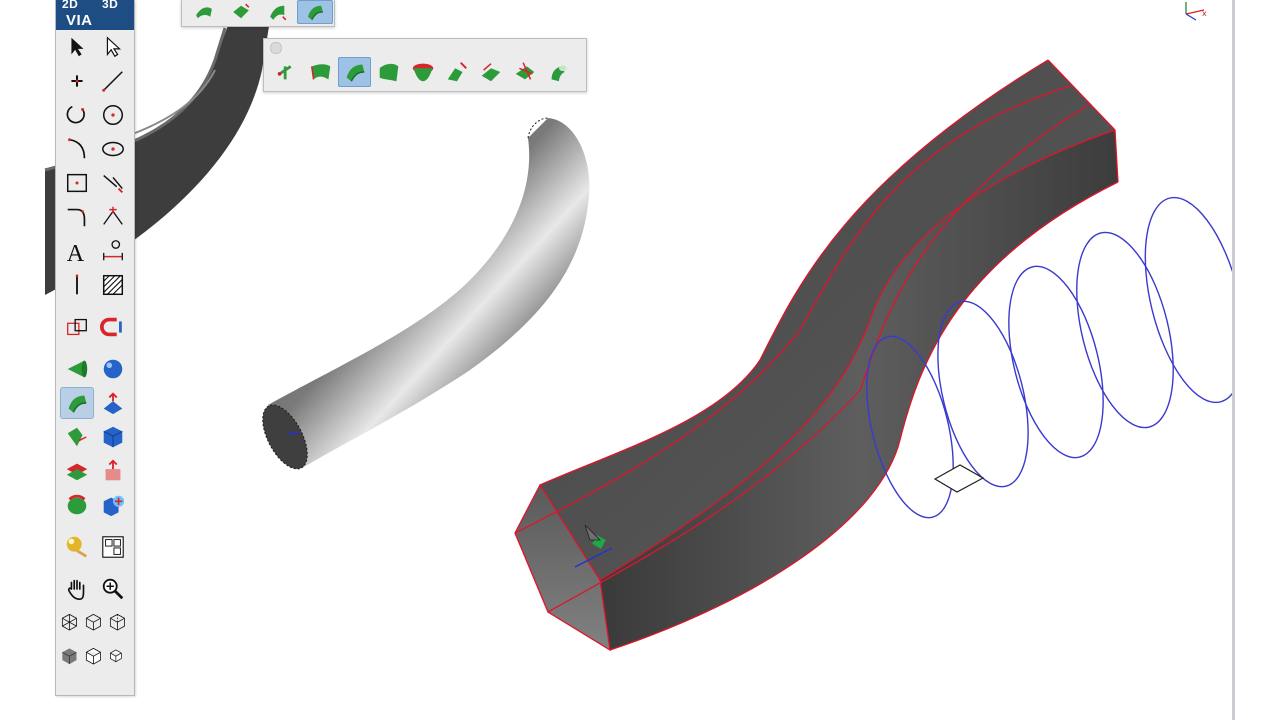 The width and height of the screenshot is (1280, 720). I want to click on offset-surface-button, so click(490, 72).